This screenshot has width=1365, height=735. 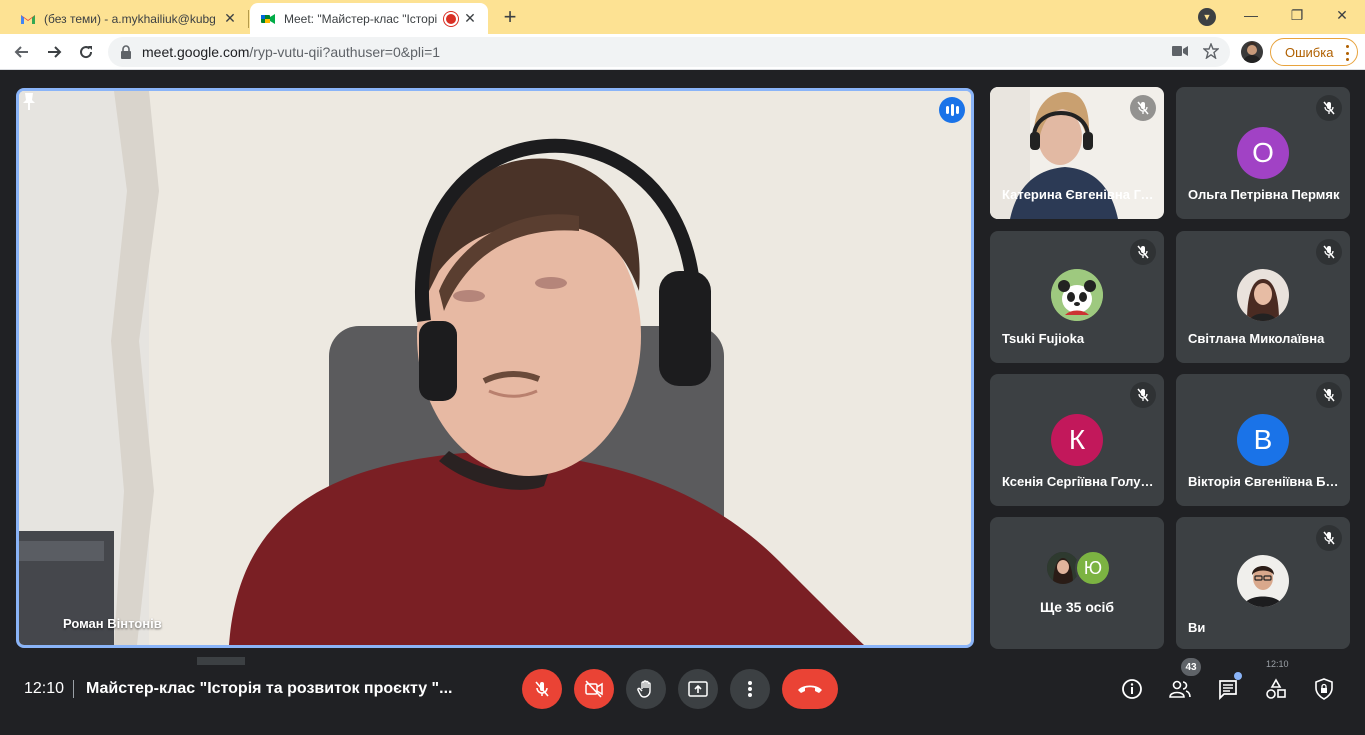 I want to click on recording-icon, so click(x=451, y=18).